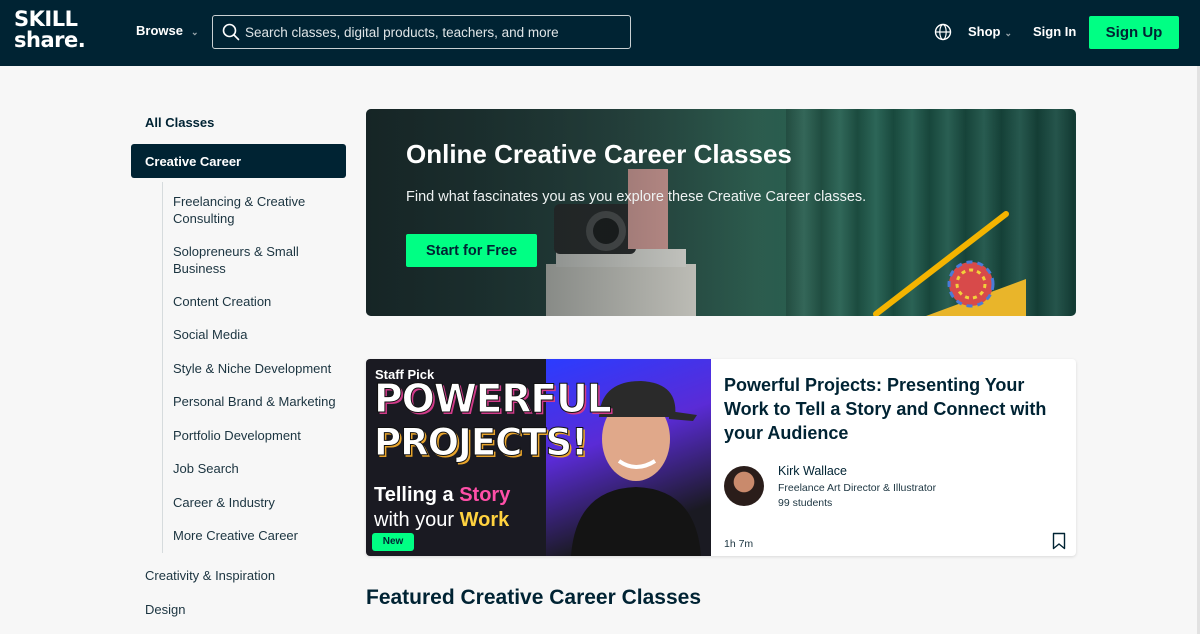 Image resolution: width=1200 pixels, height=634 pixels. What do you see at coordinates (165, 609) in the screenshot?
I see `sidebar-item-design: Design` at bounding box center [165, 609].